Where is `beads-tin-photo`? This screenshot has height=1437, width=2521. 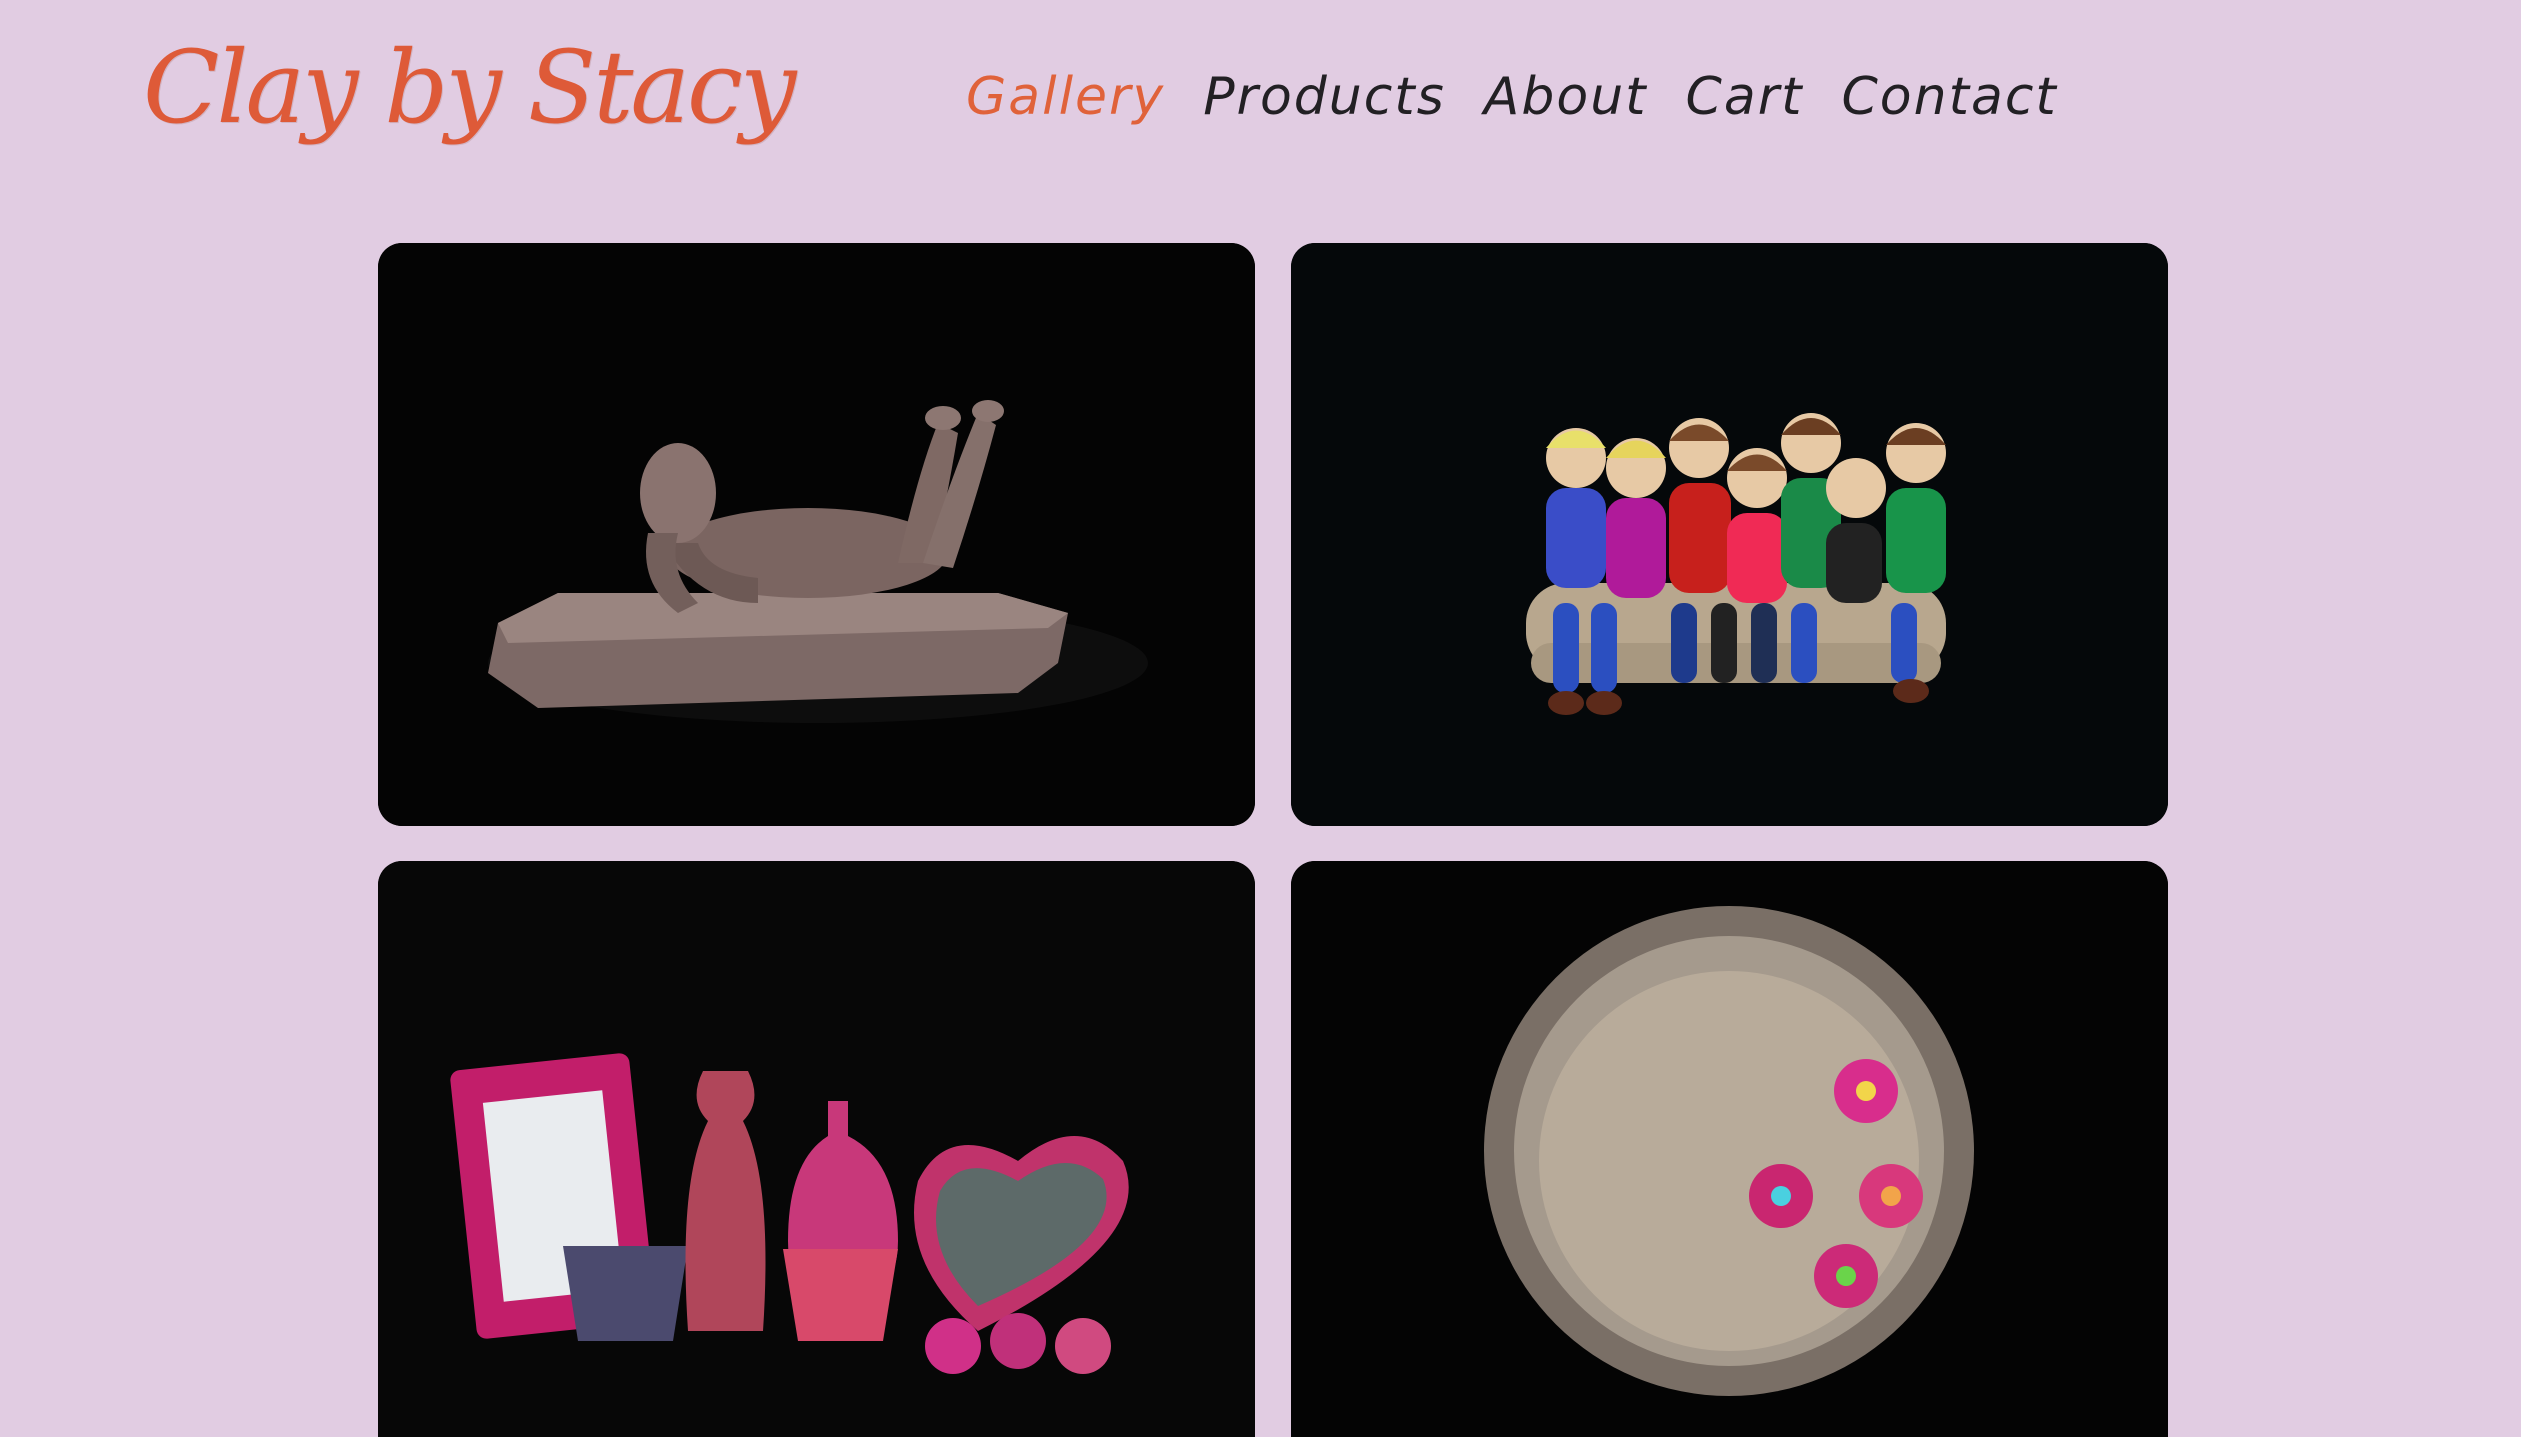 beads-tin-photo is located at coordinates (1729, 1149).